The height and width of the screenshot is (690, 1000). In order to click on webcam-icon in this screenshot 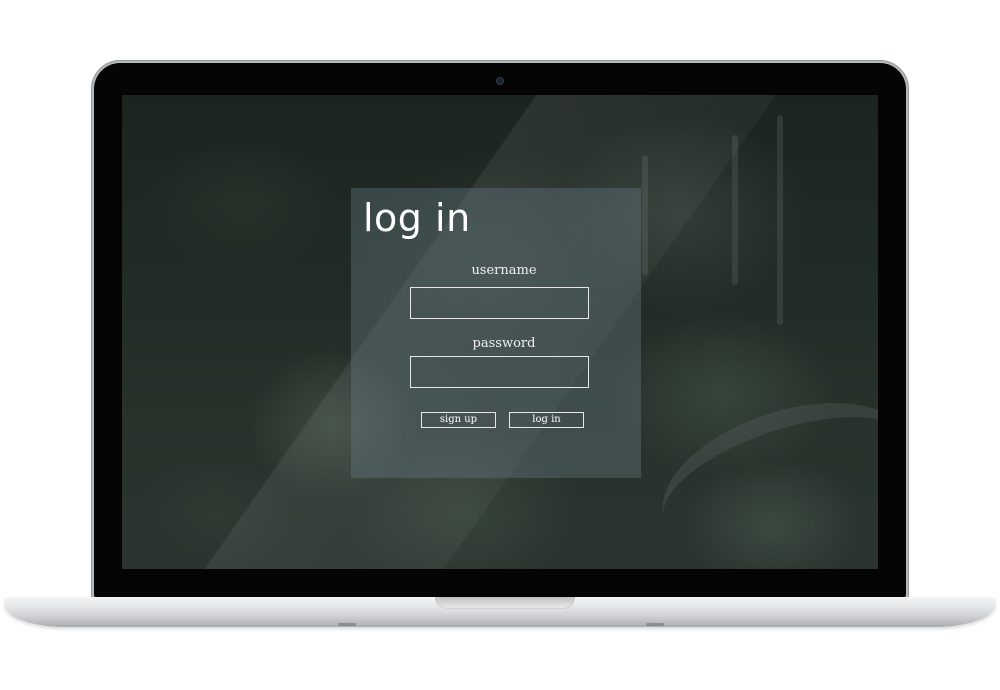, I will do `click(500, 81)`.